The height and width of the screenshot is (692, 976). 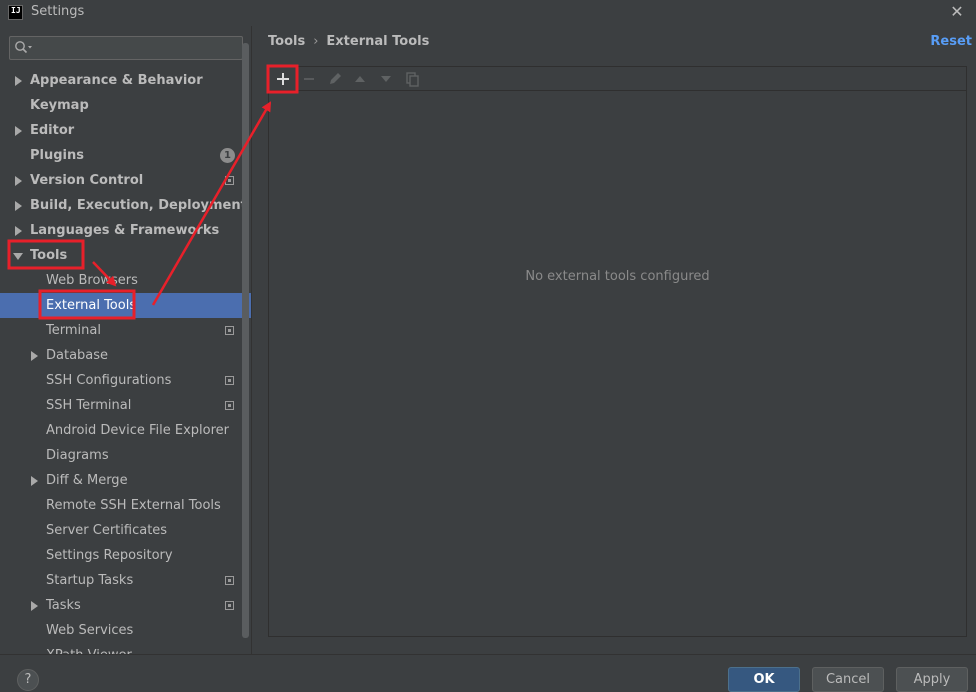 What do you see at coordinates (90, 580) in the screenshot?
I see `sidebar-item-label: Startup Tasks` at bounding box center [90, 580].